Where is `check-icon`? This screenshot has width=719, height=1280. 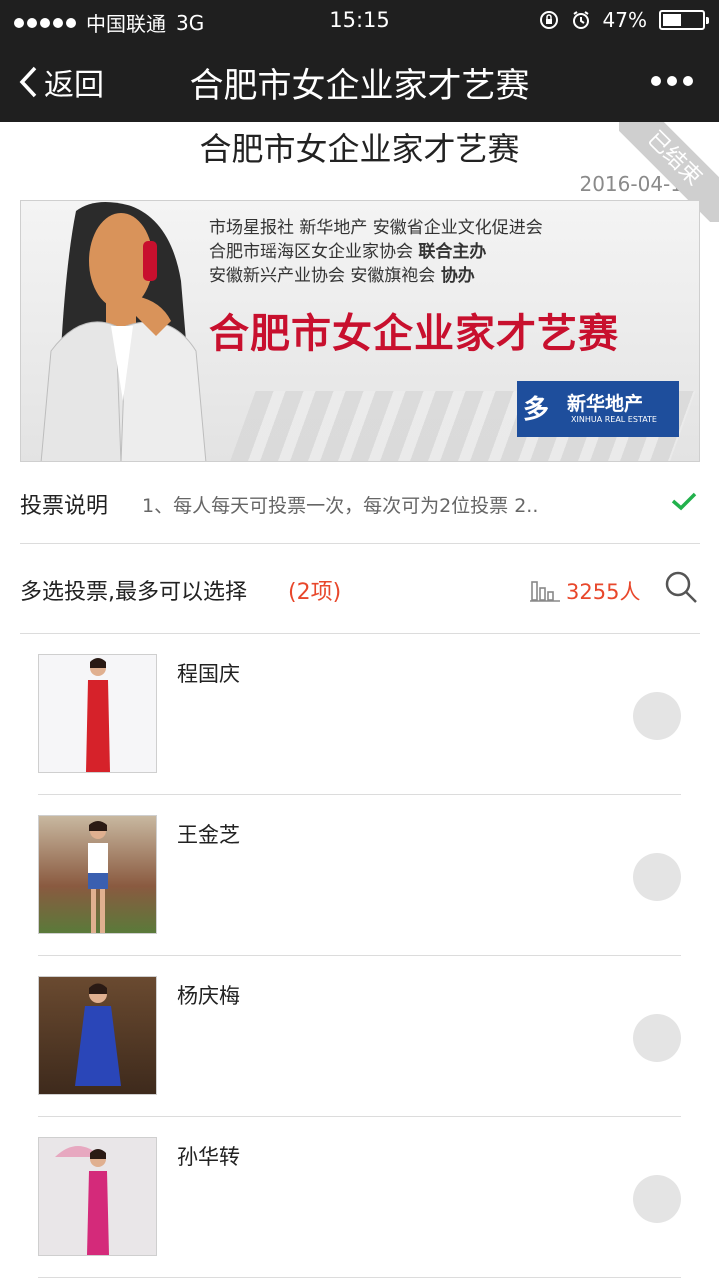
check-icon is located at coordinates (684, 501).